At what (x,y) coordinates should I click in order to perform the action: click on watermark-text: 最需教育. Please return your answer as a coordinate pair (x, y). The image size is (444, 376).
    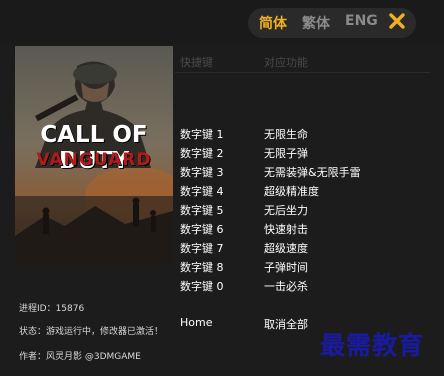
    Looking at the image, I should click on (372, 345).